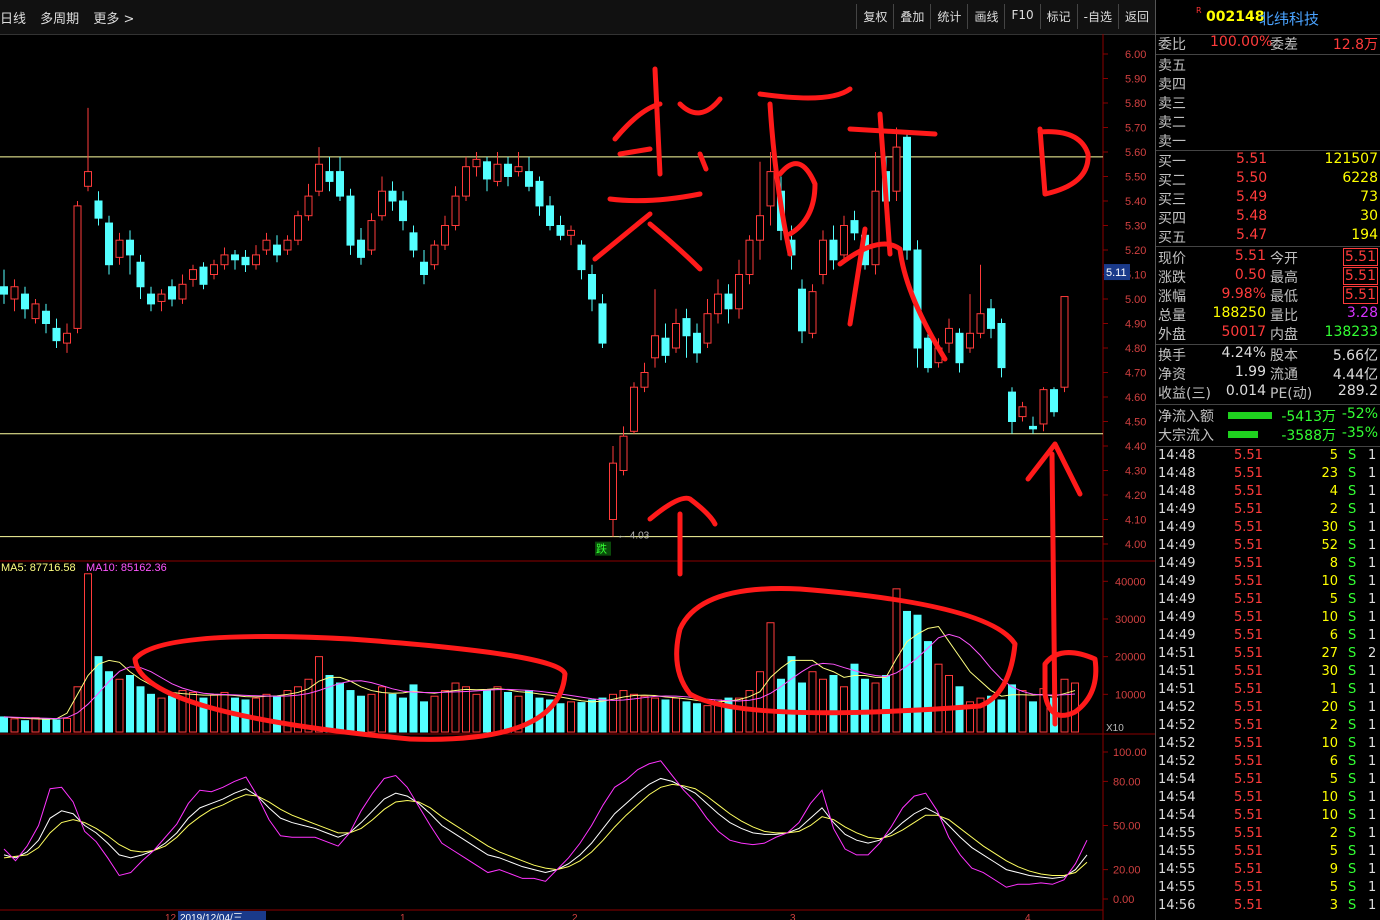 This screenshot has height=920, width=1380. I want to click on stat-label: 净资, so click(1172, 375).